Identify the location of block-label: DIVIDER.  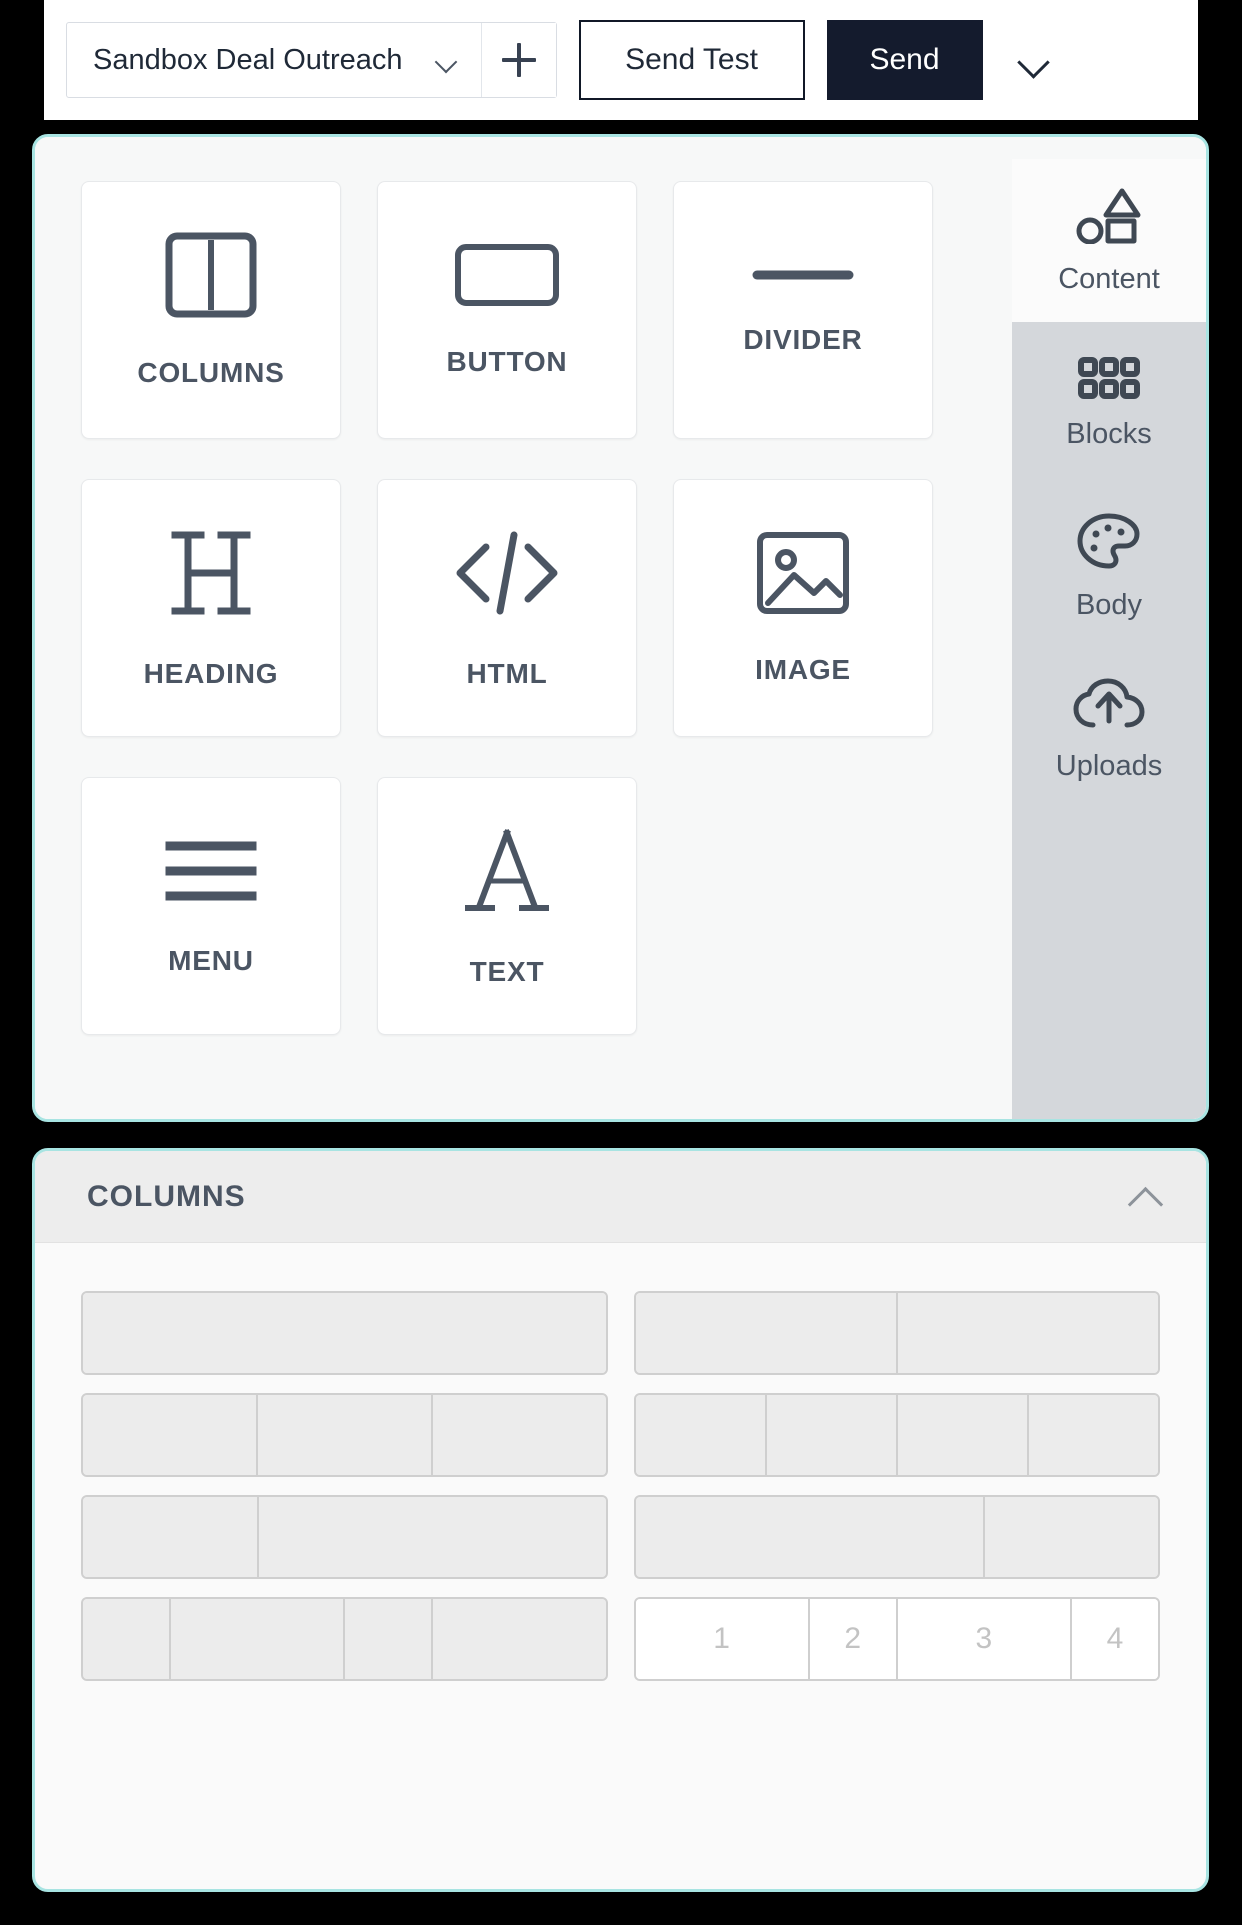
(803, 339).